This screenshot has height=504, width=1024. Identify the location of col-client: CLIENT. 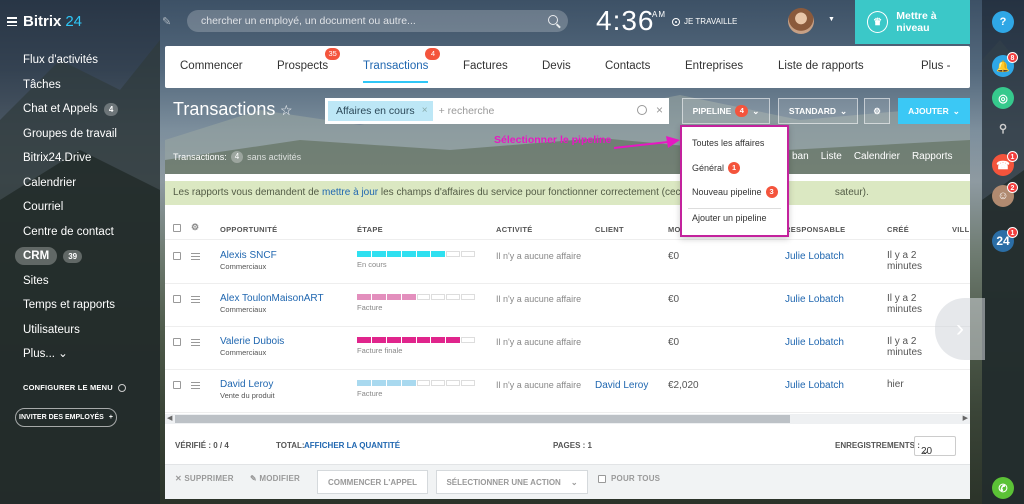
(609, 229).